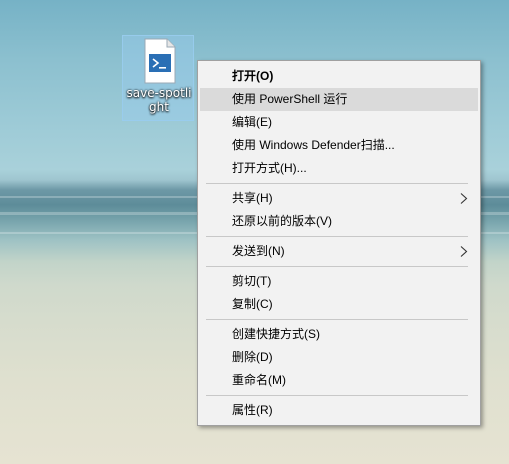 This screenshot has width=509, height=464. What do you see at coordinates (339, 380) in the screenshot?
I see `menu-item-rename: 重命名(M)` at bounding box center [339, 380].